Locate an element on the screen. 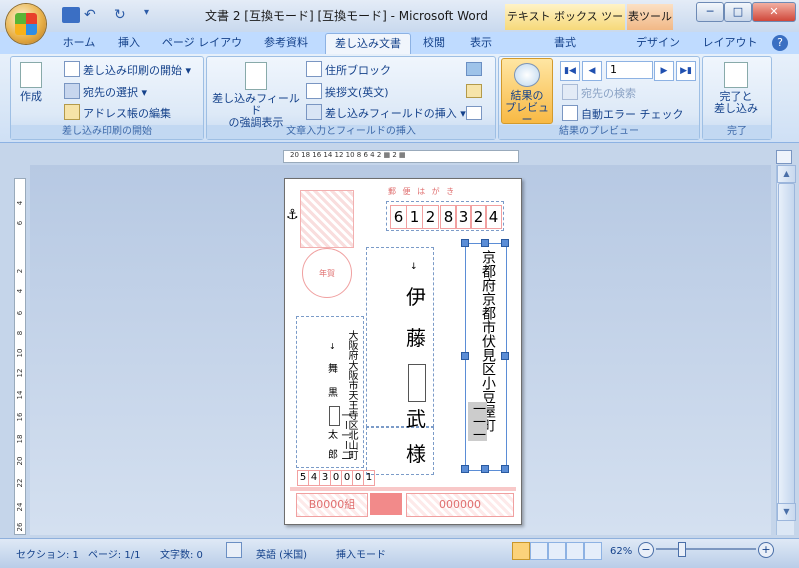 The height and width of the screenshot is (568, 799). recipient-given-name: 武 is located at coordinates (416, 419).